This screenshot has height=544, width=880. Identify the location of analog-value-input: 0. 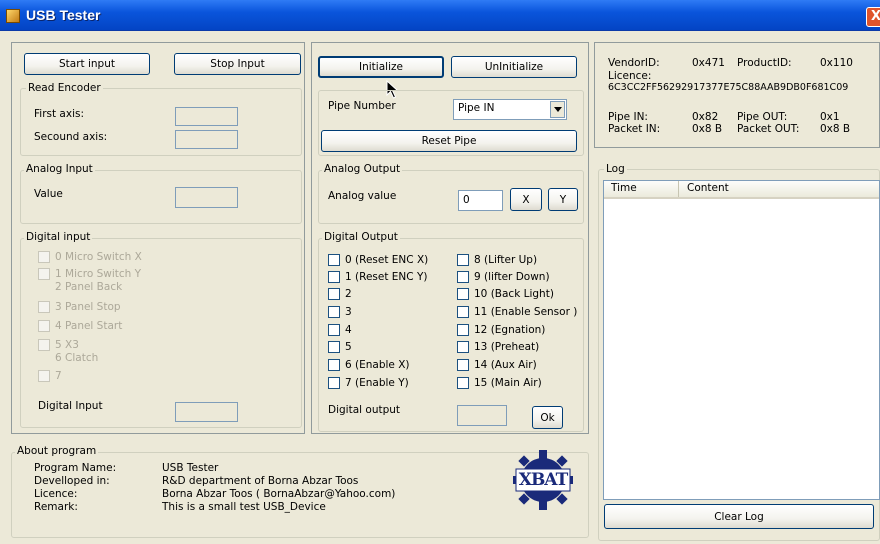
(480, 200).